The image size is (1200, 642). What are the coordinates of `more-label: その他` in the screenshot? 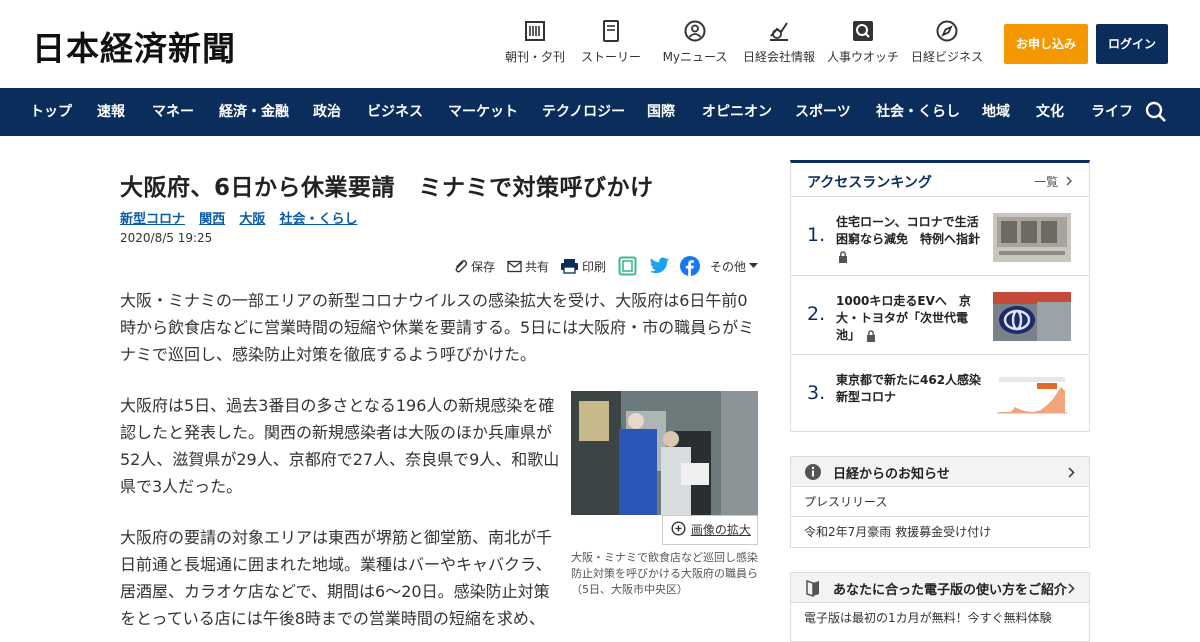 It's located at (728, 266).